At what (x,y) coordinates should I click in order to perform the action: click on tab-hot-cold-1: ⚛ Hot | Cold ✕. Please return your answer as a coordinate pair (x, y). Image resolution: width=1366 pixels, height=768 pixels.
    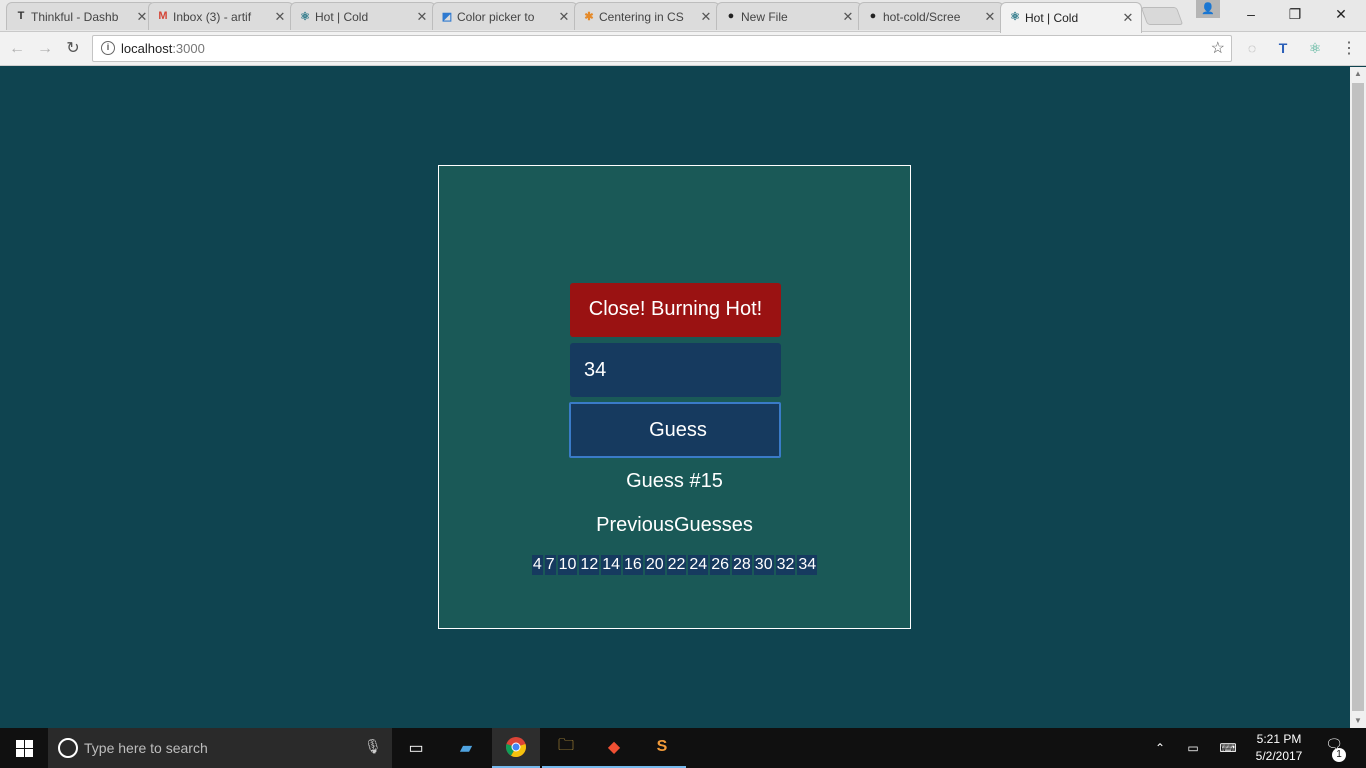
    Looking at the image, I should click on (363, 16).